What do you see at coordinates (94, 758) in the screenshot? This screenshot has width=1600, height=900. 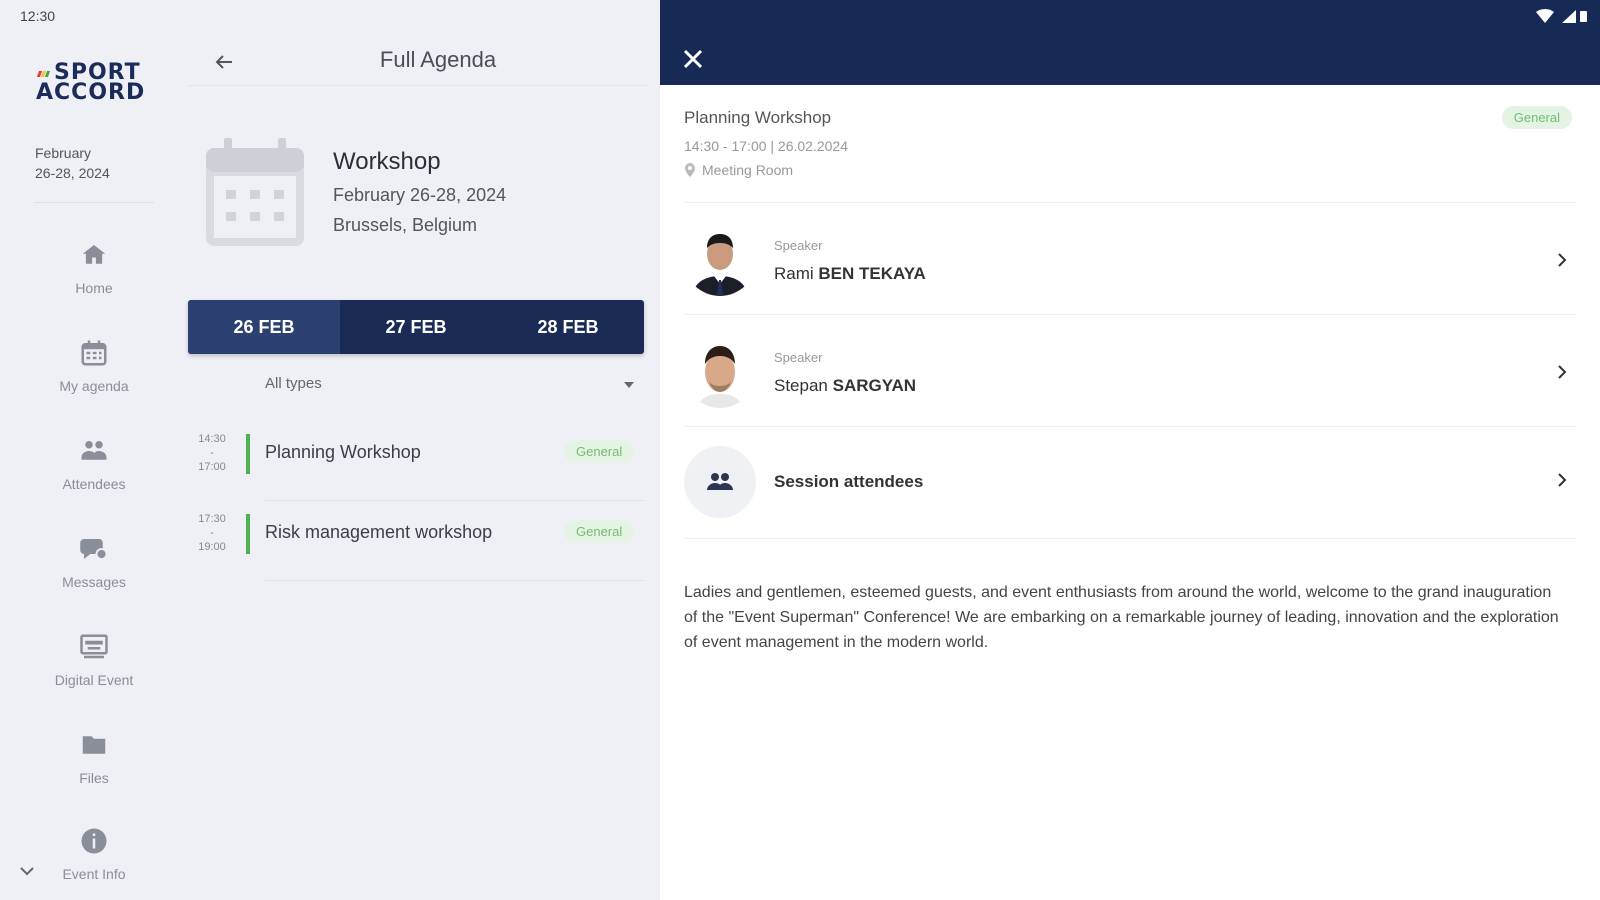 I see `nav-item-files: Files` at bounding box center [94, 758].